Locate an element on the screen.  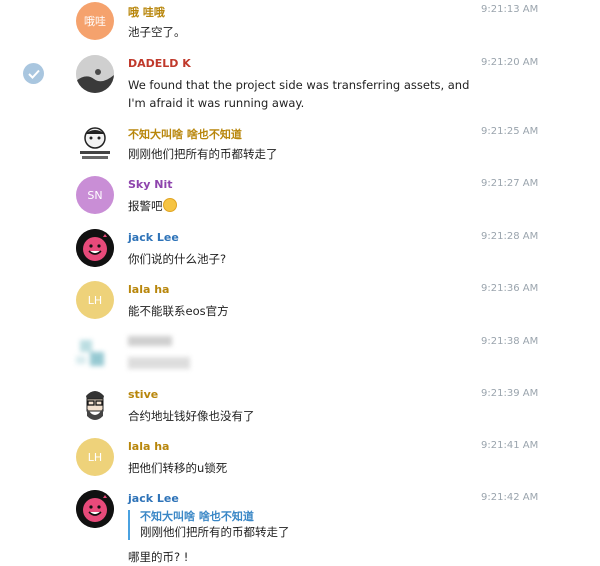
message-time: 9:21:25 AM is located at coordinates (510, 131).